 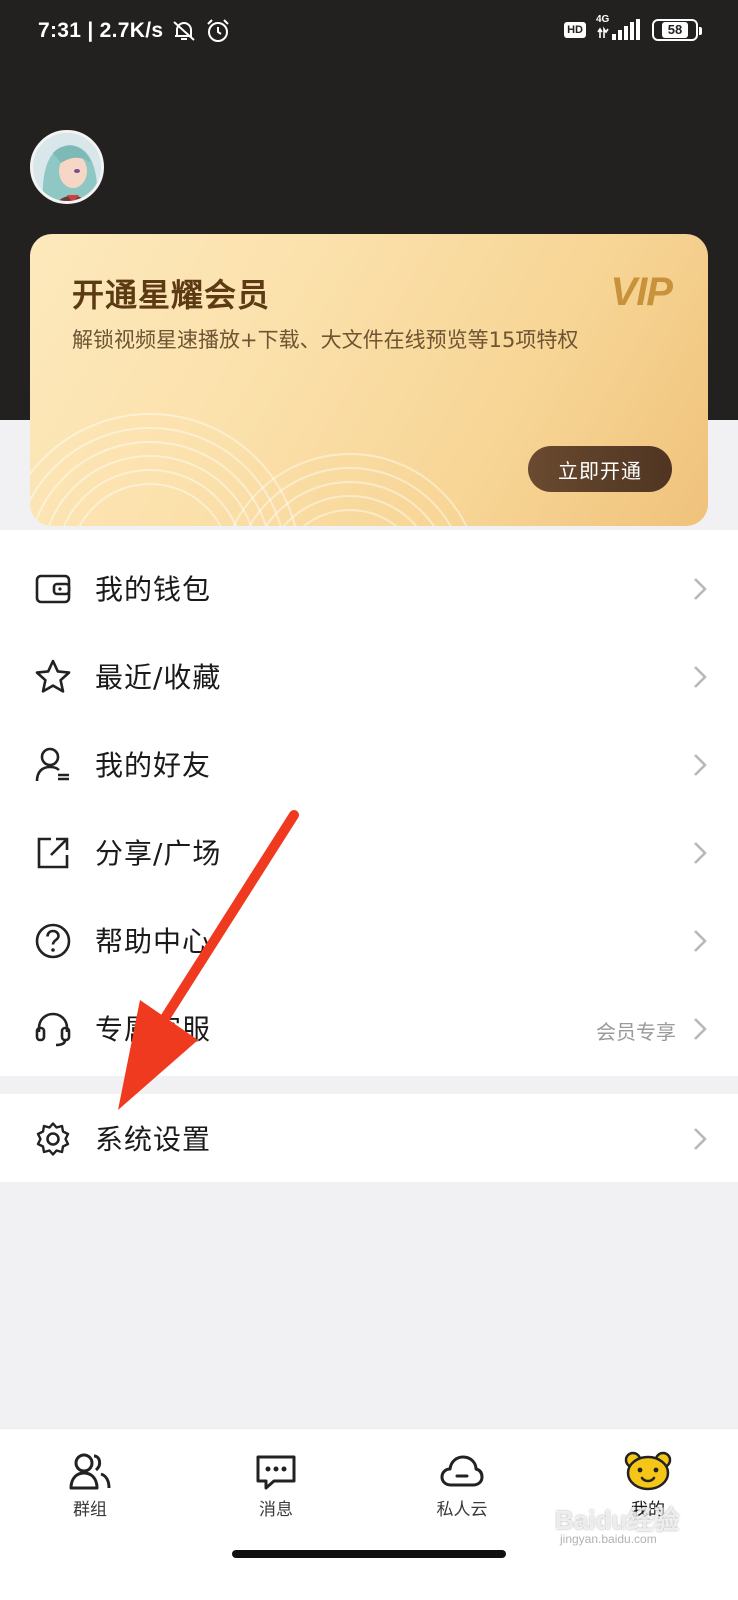 What do you see at coordinates (53, 941) in the screenshot?
I see `help-icon` at bounding box center [53, 941].